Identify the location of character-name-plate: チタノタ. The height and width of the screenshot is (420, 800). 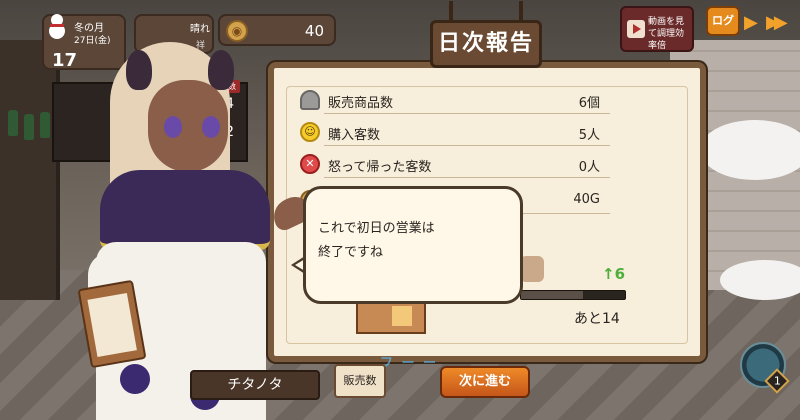
(255, 385).